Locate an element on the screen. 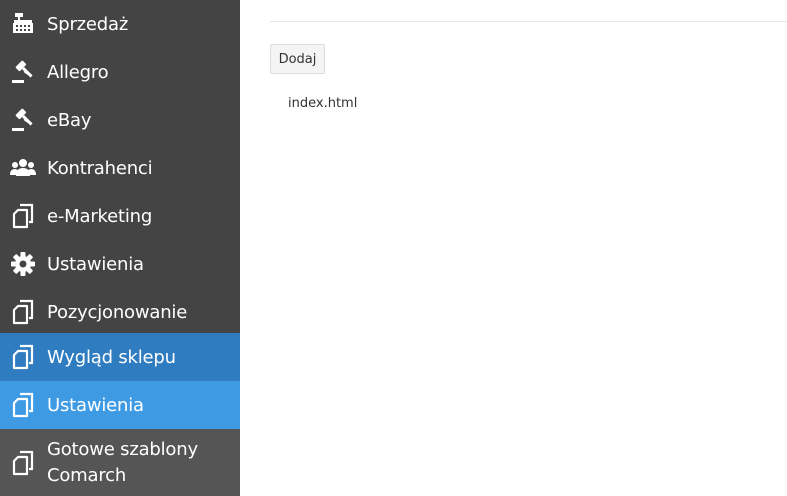 The width and height of the screenshot is (787, 496). sidebar-item-label: e-Marketing is located at coordinates (100, 216).